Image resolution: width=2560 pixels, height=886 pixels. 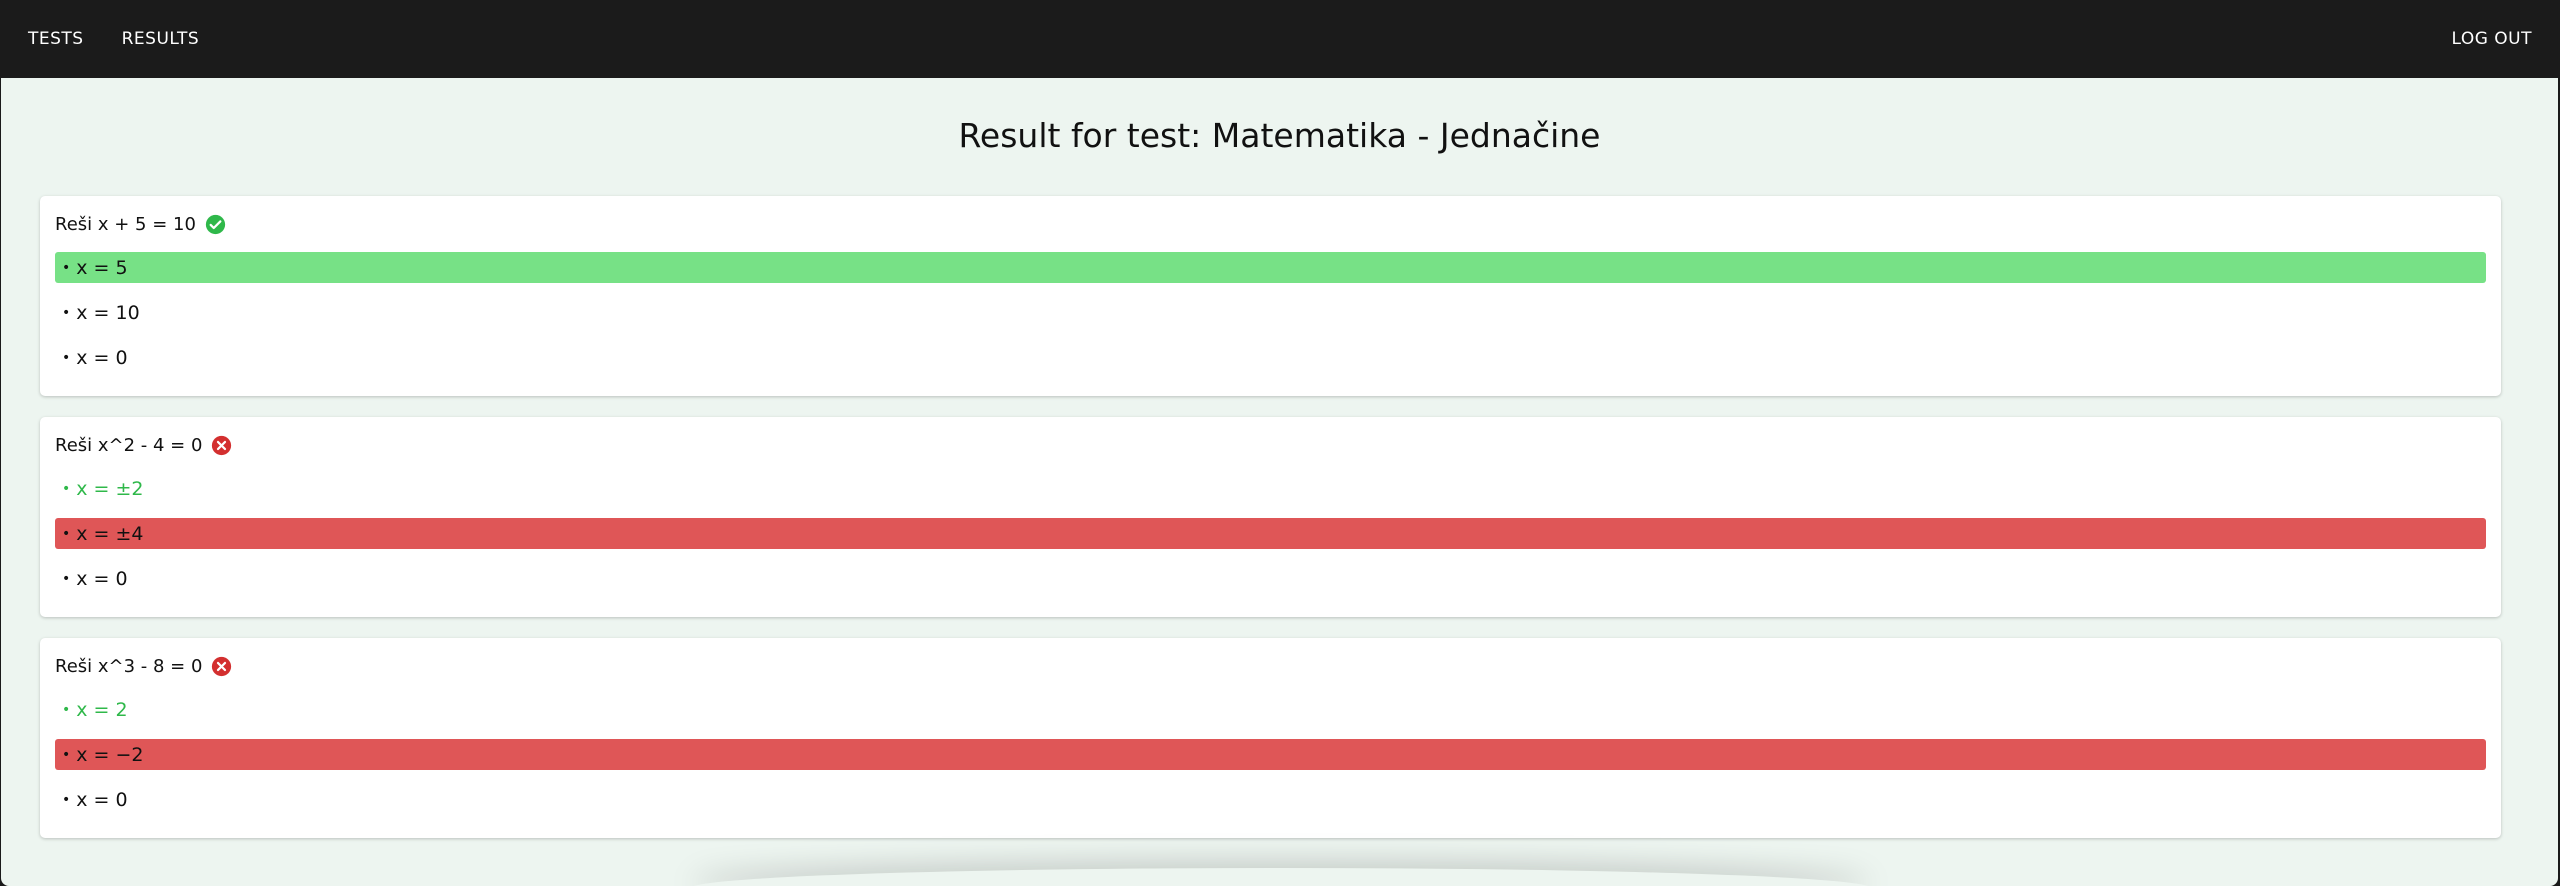 I want to click on nav-links: TESTS RESULTS, so click(x=113, y=39).